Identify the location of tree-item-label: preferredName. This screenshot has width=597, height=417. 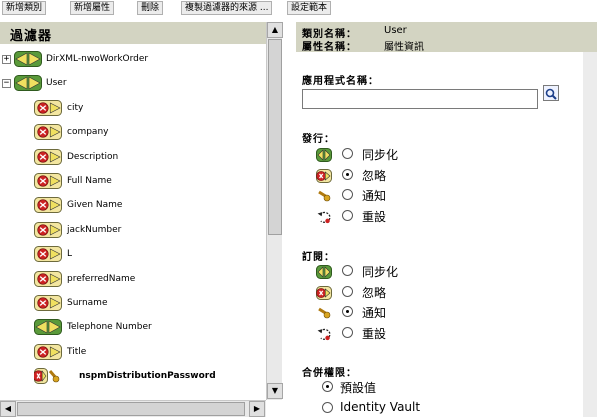
(101, 278).